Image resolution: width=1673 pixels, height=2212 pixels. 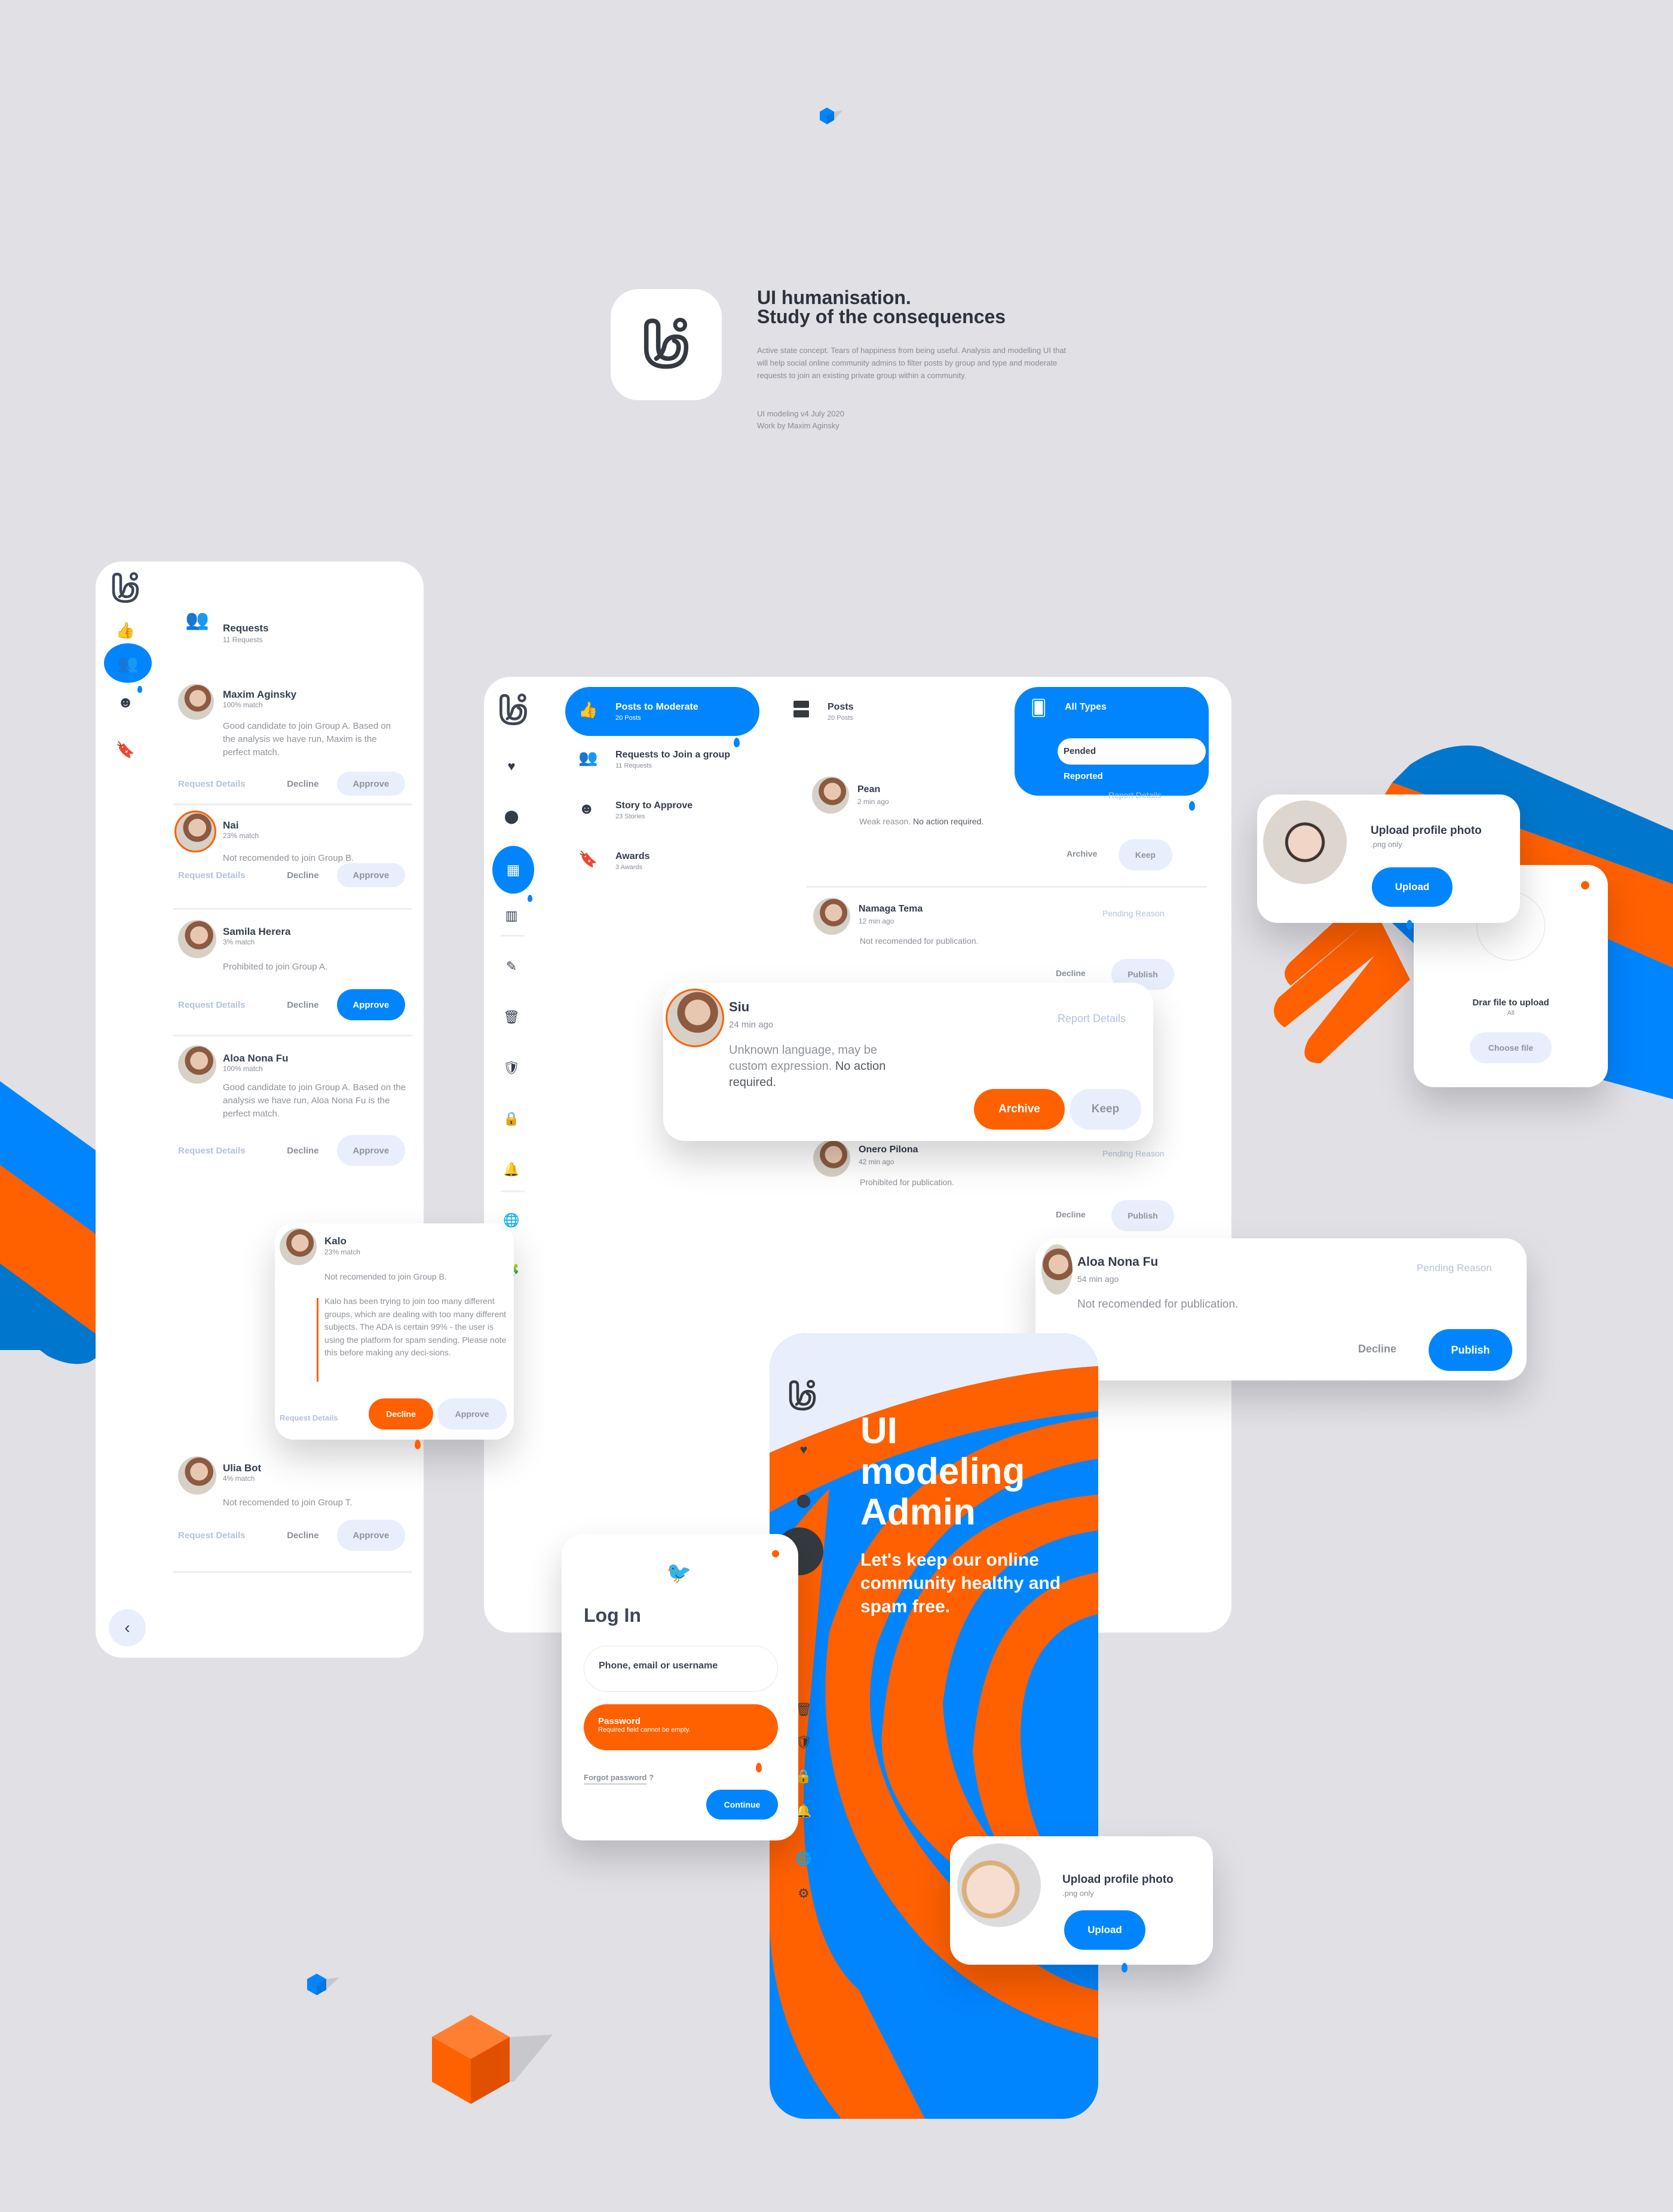 I want to click on request-match: 23% match, so click(x=342, y=1252).